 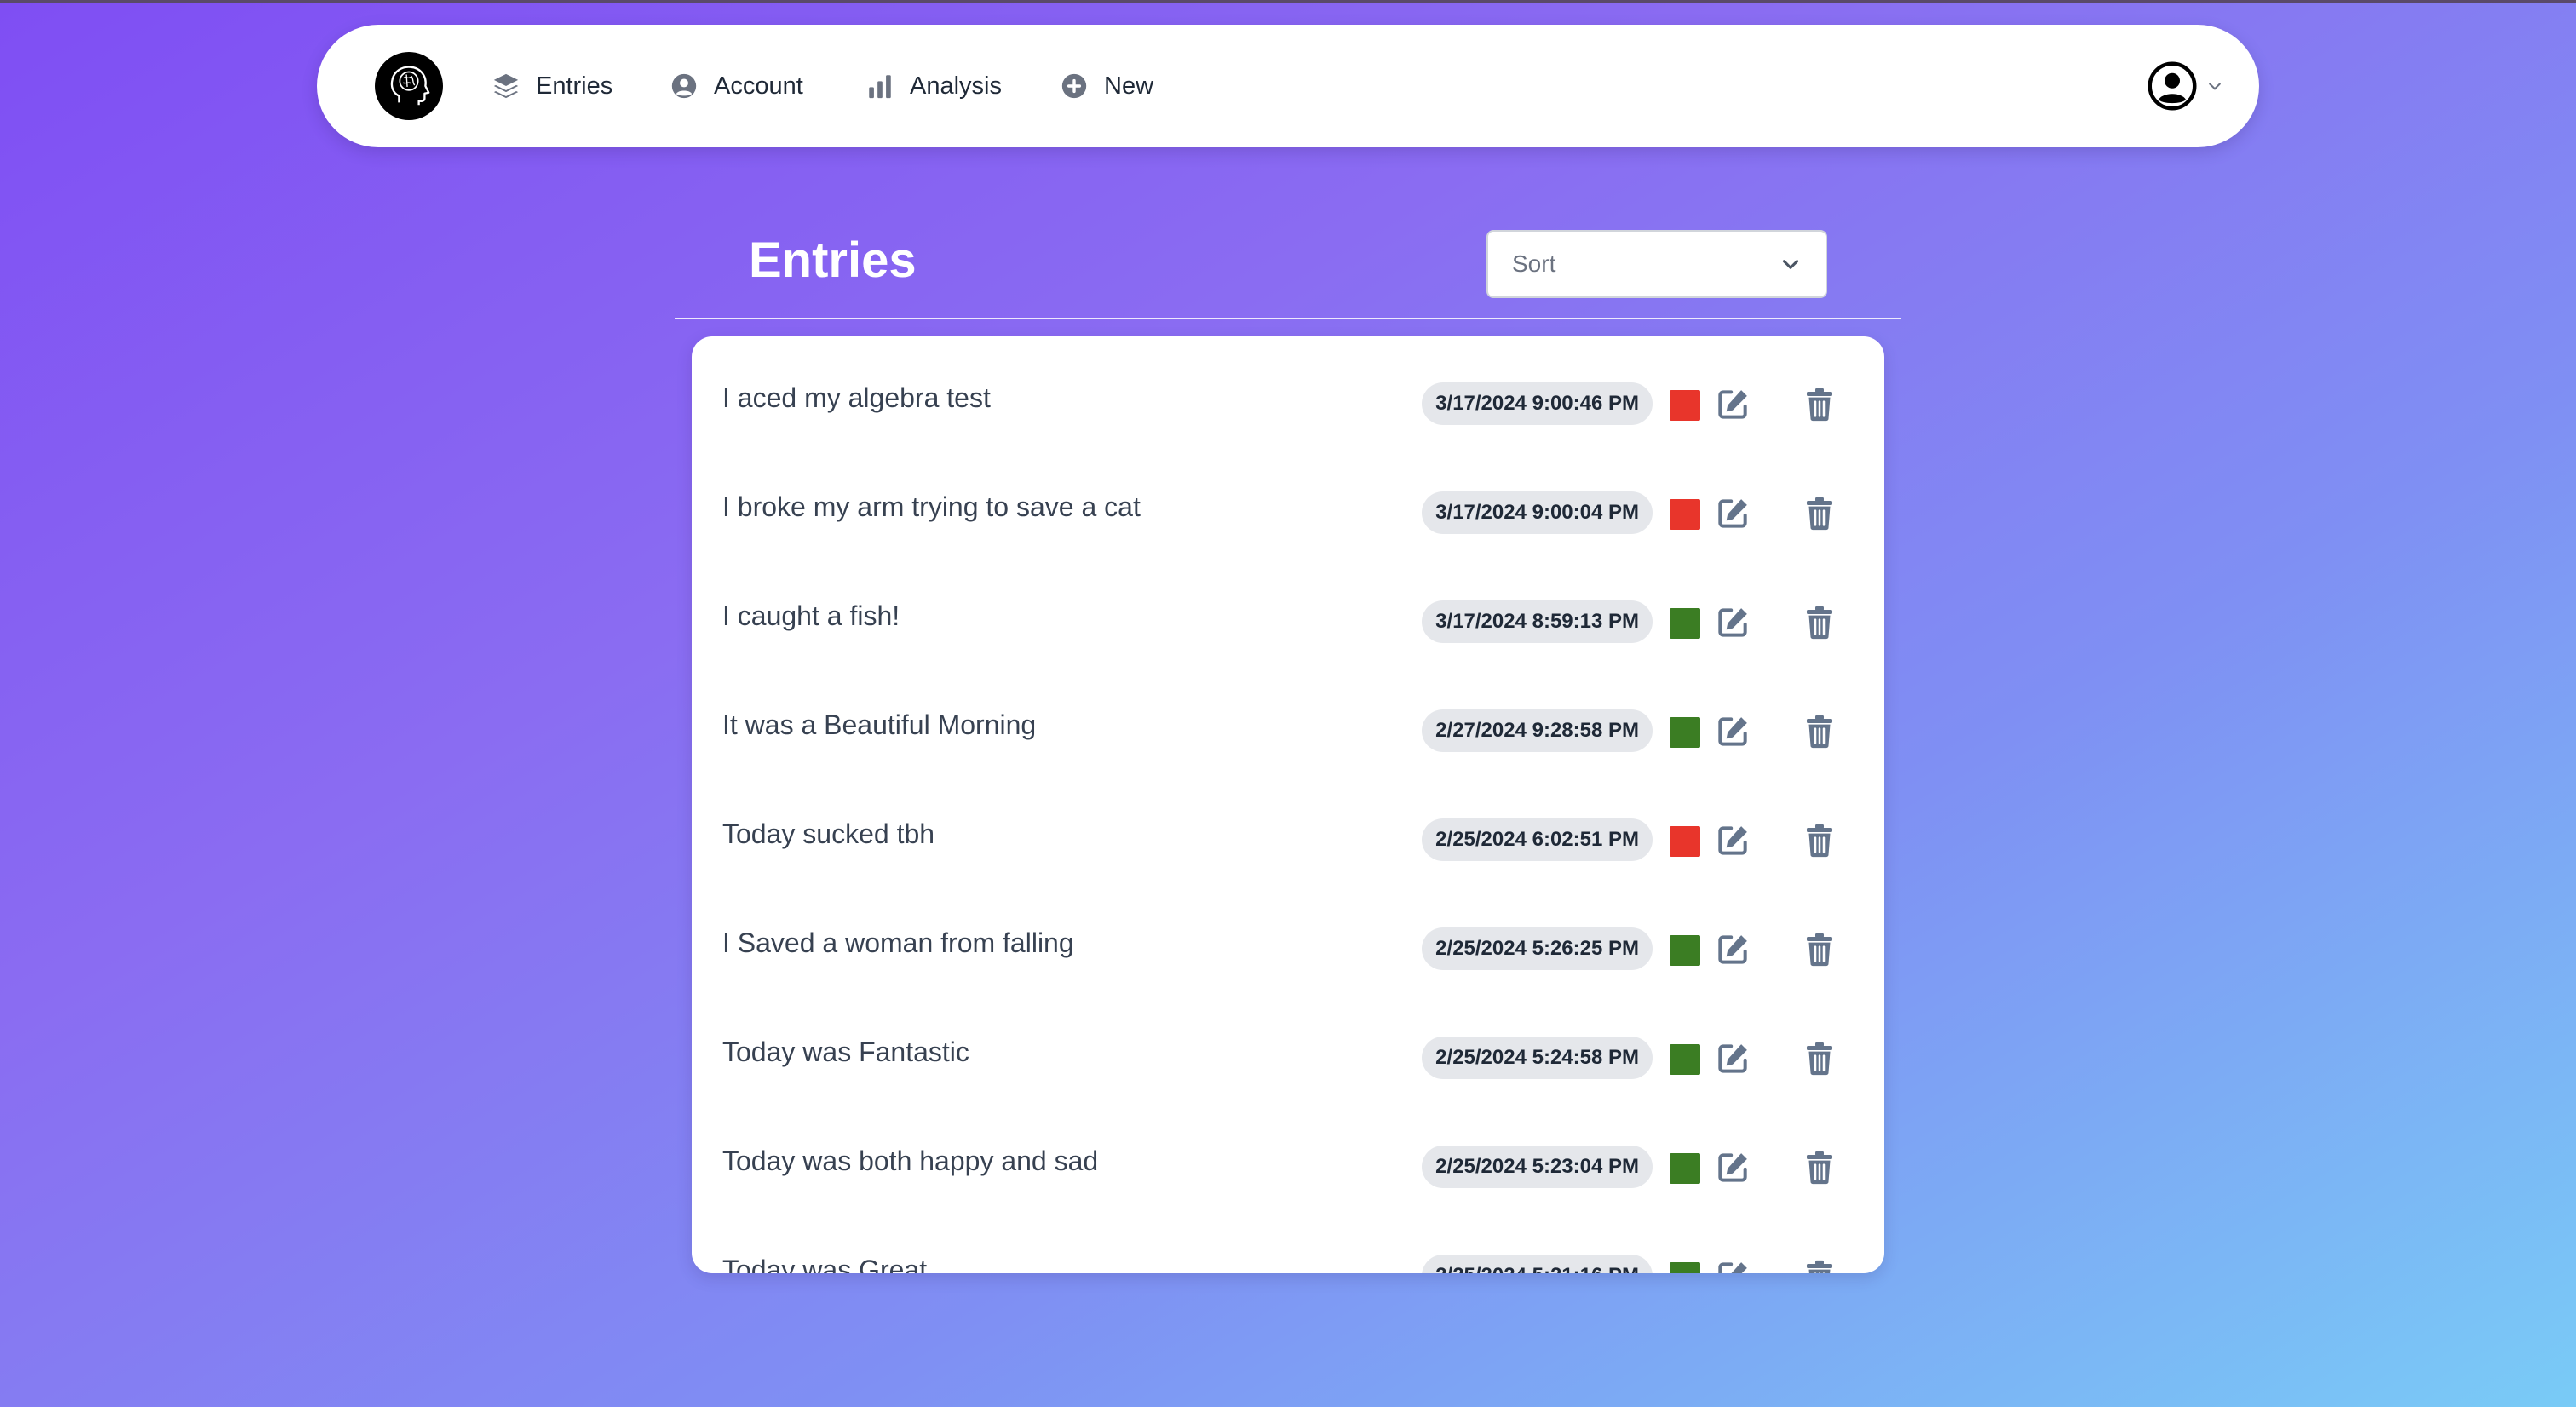 What do you see at coordinates (409, 86) in the screenshot?
I see `brain-head-icon` at bounding box center [409, 86].